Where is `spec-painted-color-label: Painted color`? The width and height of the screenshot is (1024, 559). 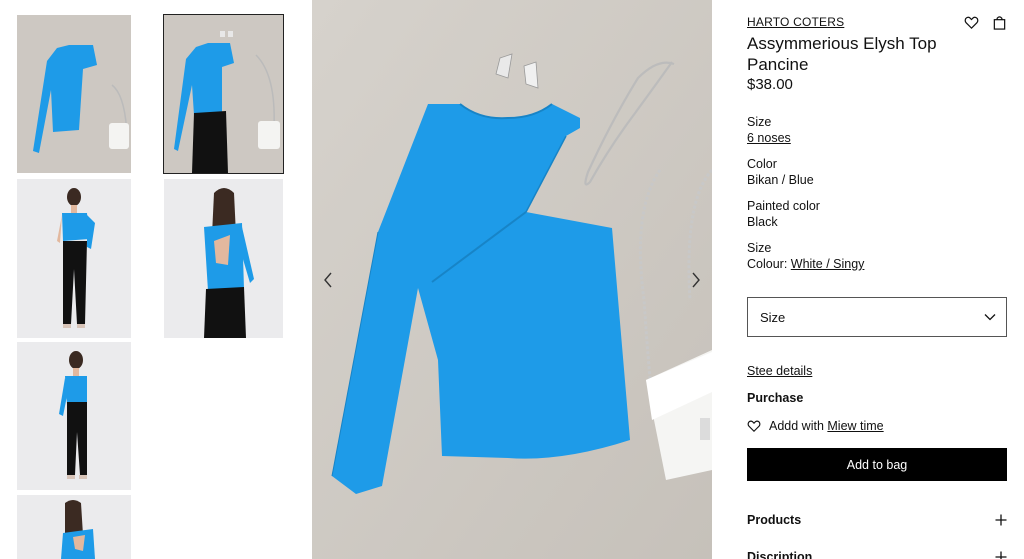
spec-painted-color-label: Painted color is located at coordinates (783, 206).